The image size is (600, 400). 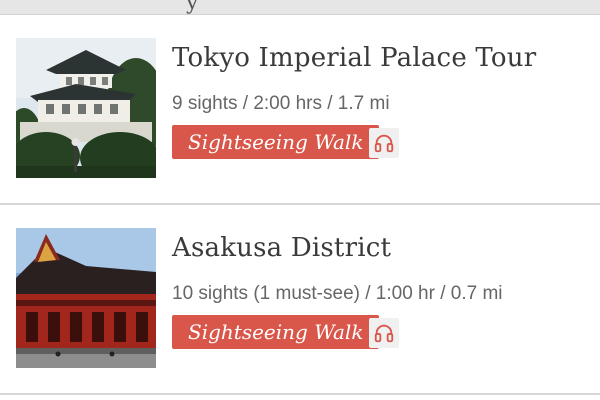 I want to click on header-partial-text: y, so click(x=192, y=7).